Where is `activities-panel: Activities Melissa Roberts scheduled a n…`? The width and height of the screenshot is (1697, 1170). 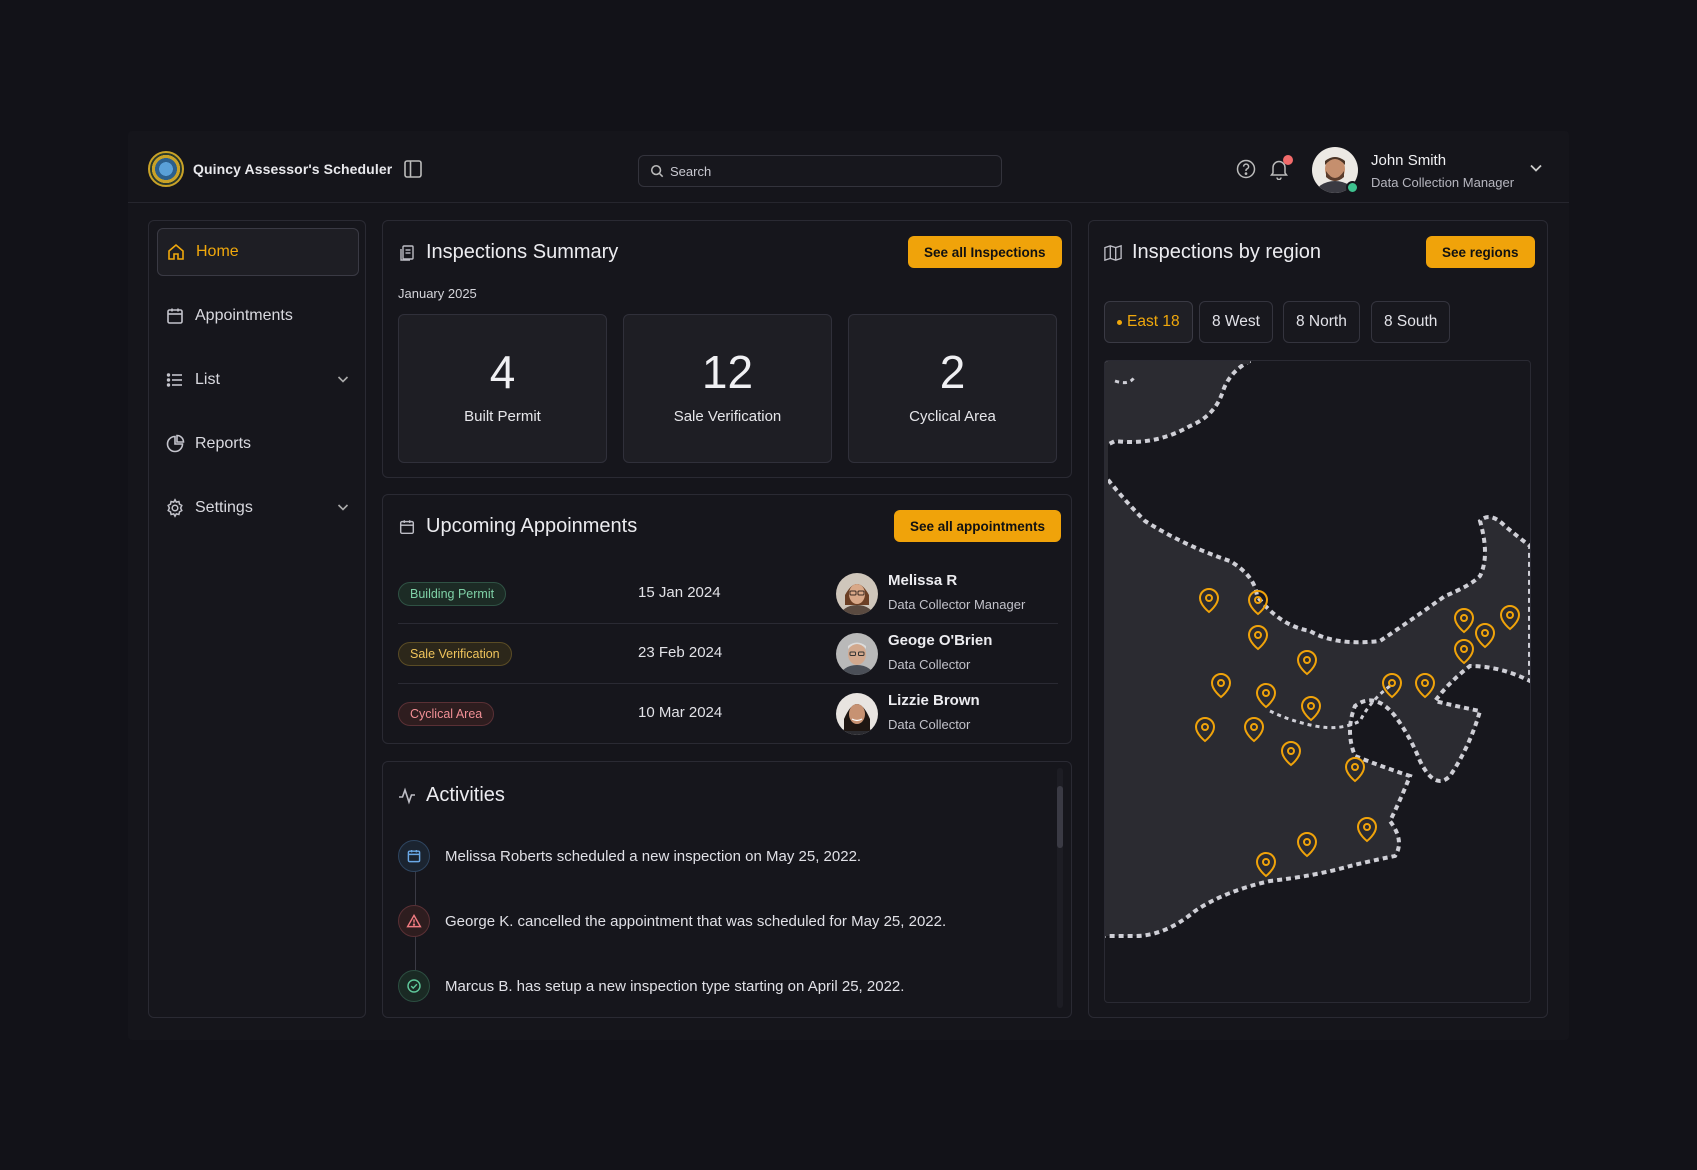
activities-panel: Activities Melissa Roberts scheduled a n… is located at coordinates (727, 889).